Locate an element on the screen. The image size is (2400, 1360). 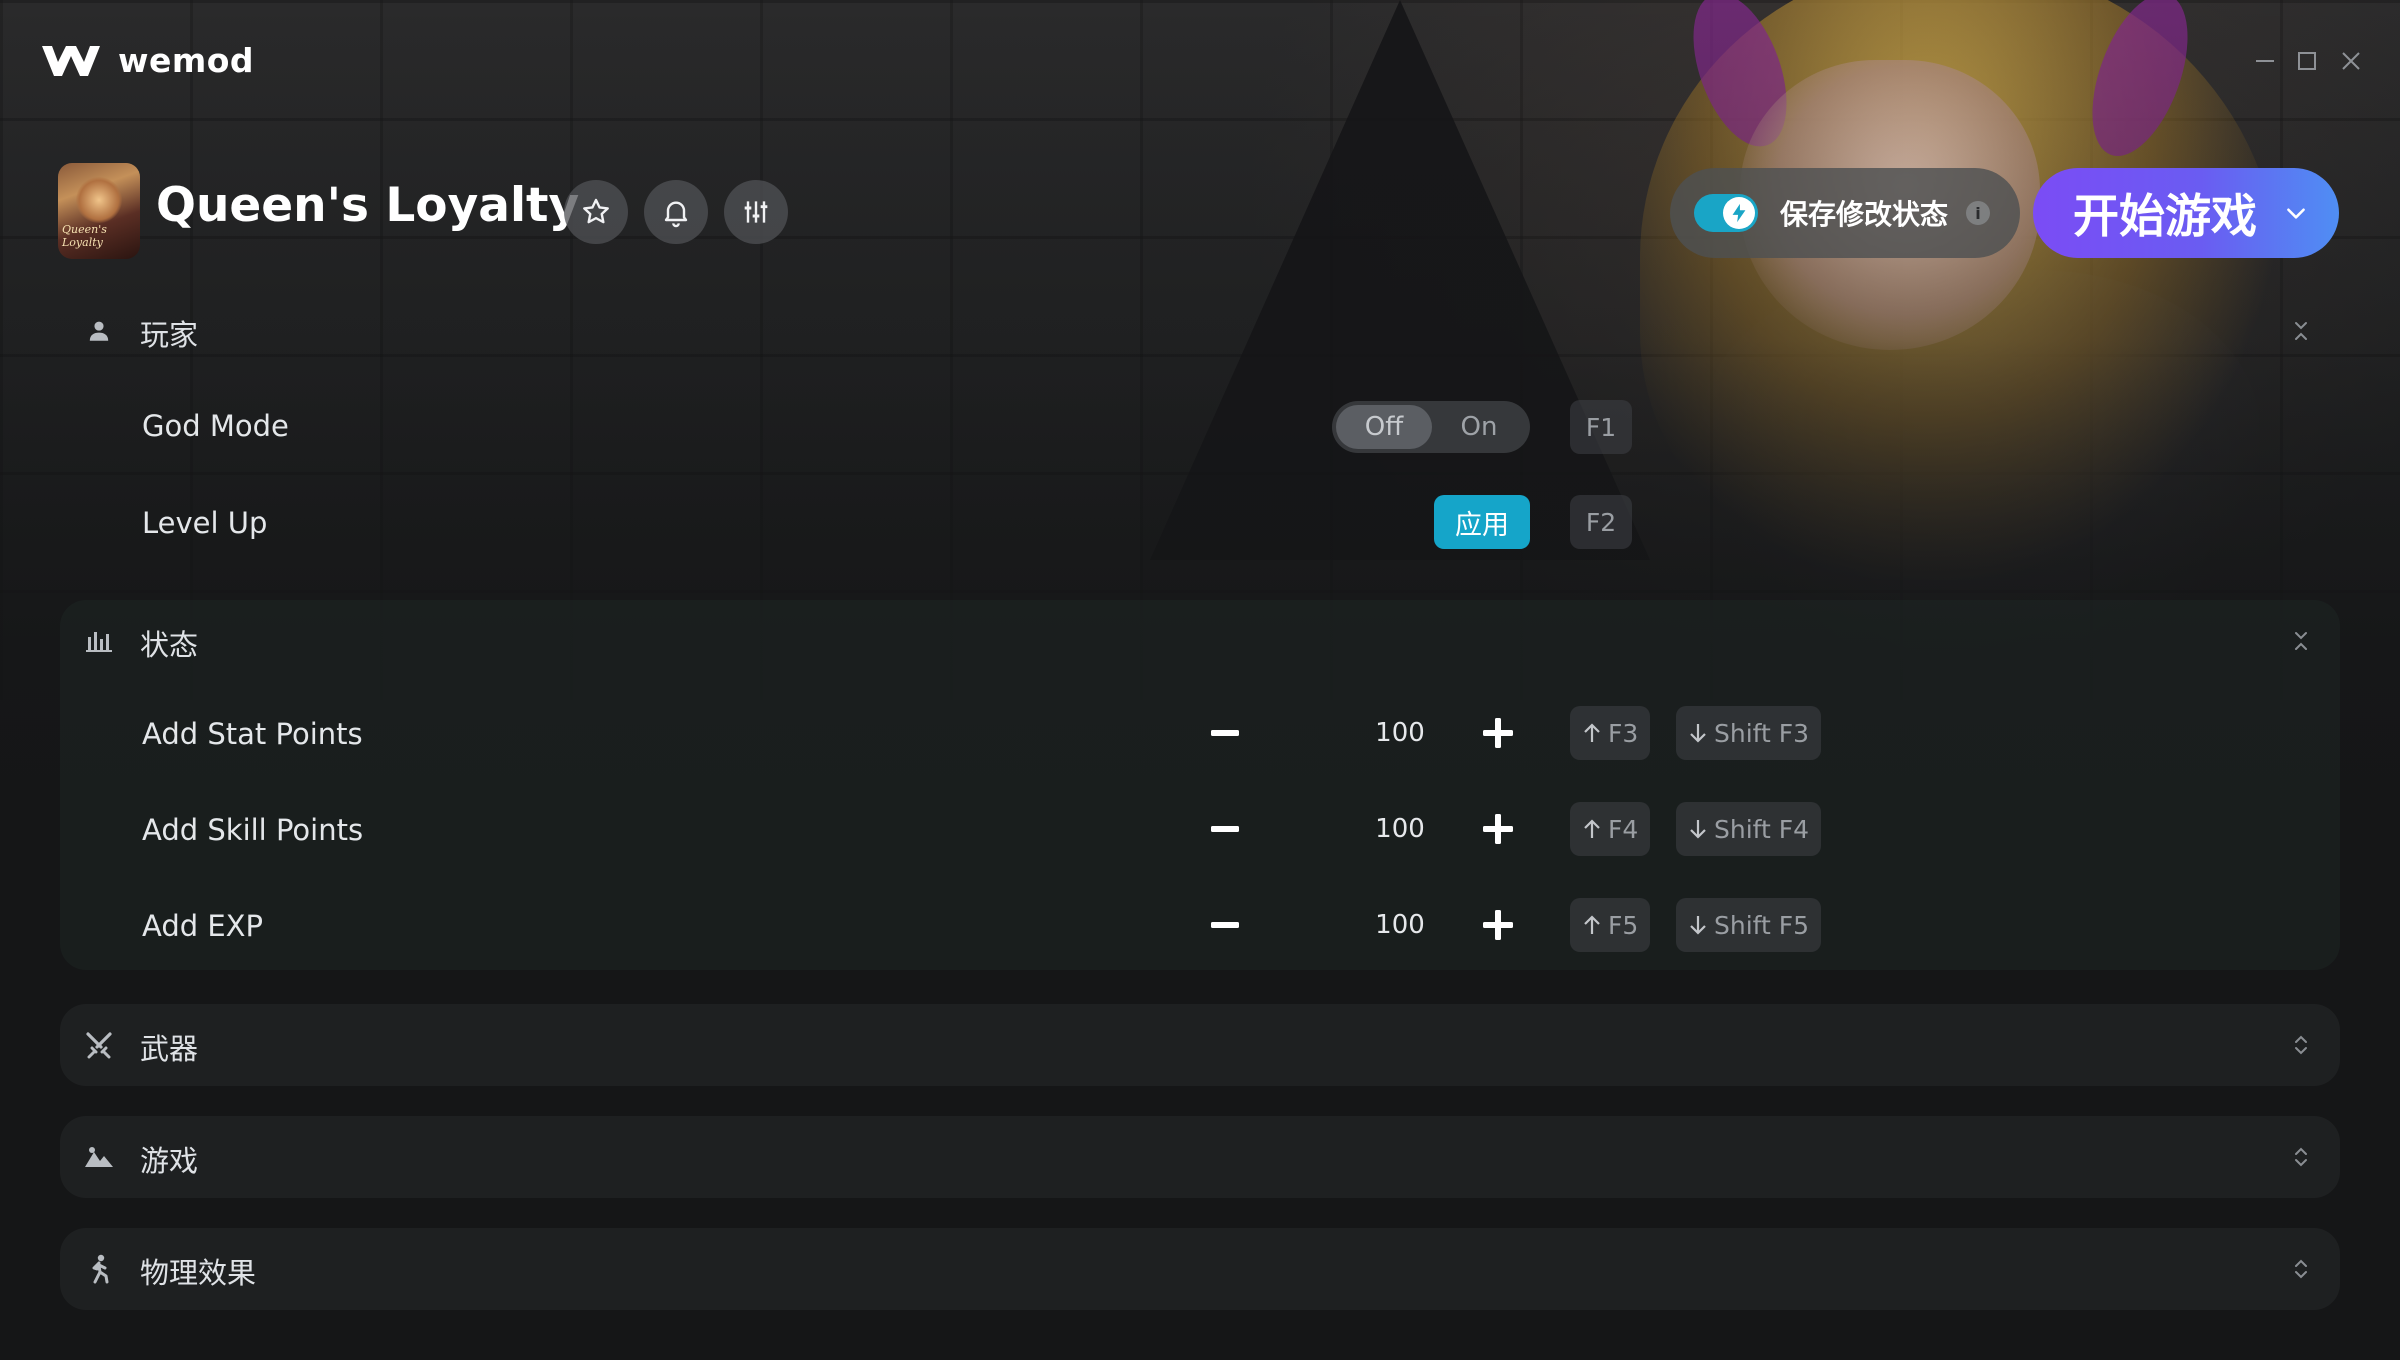
cheat-label-level-up: Level Up is located at coordinates (205, 523).